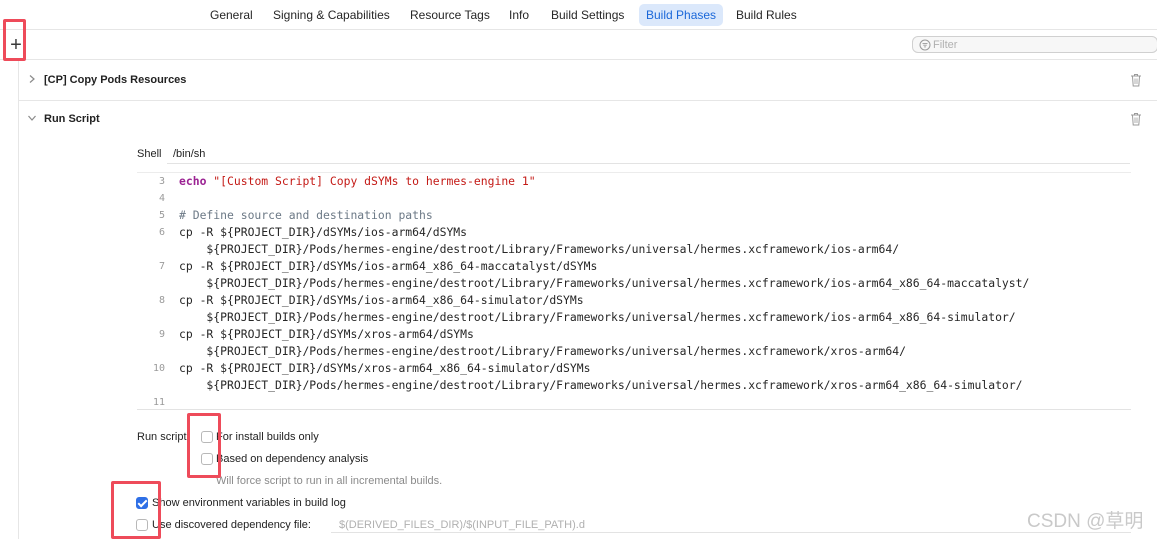 The image size is (1157, 539). What do you see at coordinates (231, 15) in the screenshot?
I see `tab-general: General` at bounding box center [231, 15].